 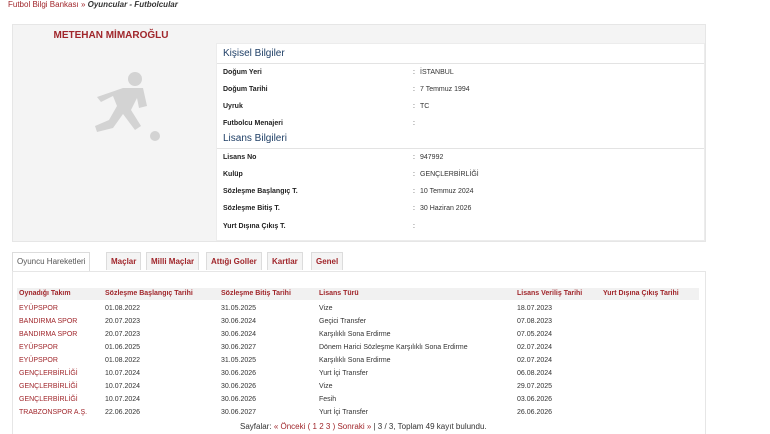 I want to click on birthplace-value: İSTANBUL, so click(x=437, y=72).